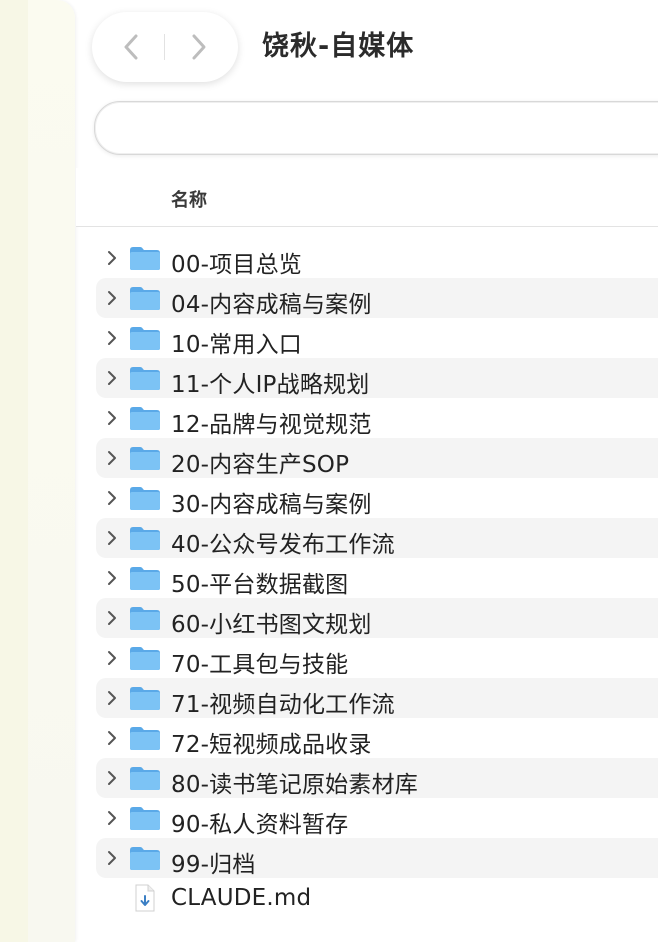  What do you see at coordinates (283, 545) in the screenshot?
I see `folder-name: 40-公众号发布工作流` at bounding box center [283, 545].